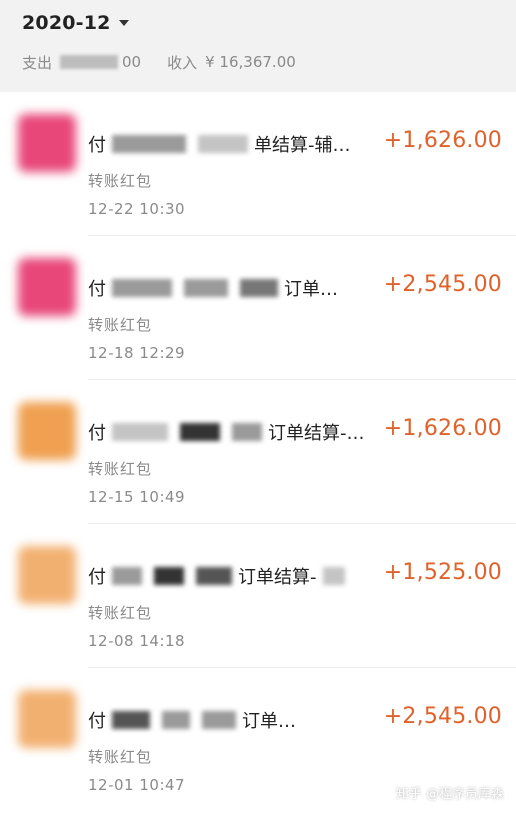  What do you see at coordinates (182, 62) in the screenshot?
I see `income-label: 收入` at bounding box center [182, 62].